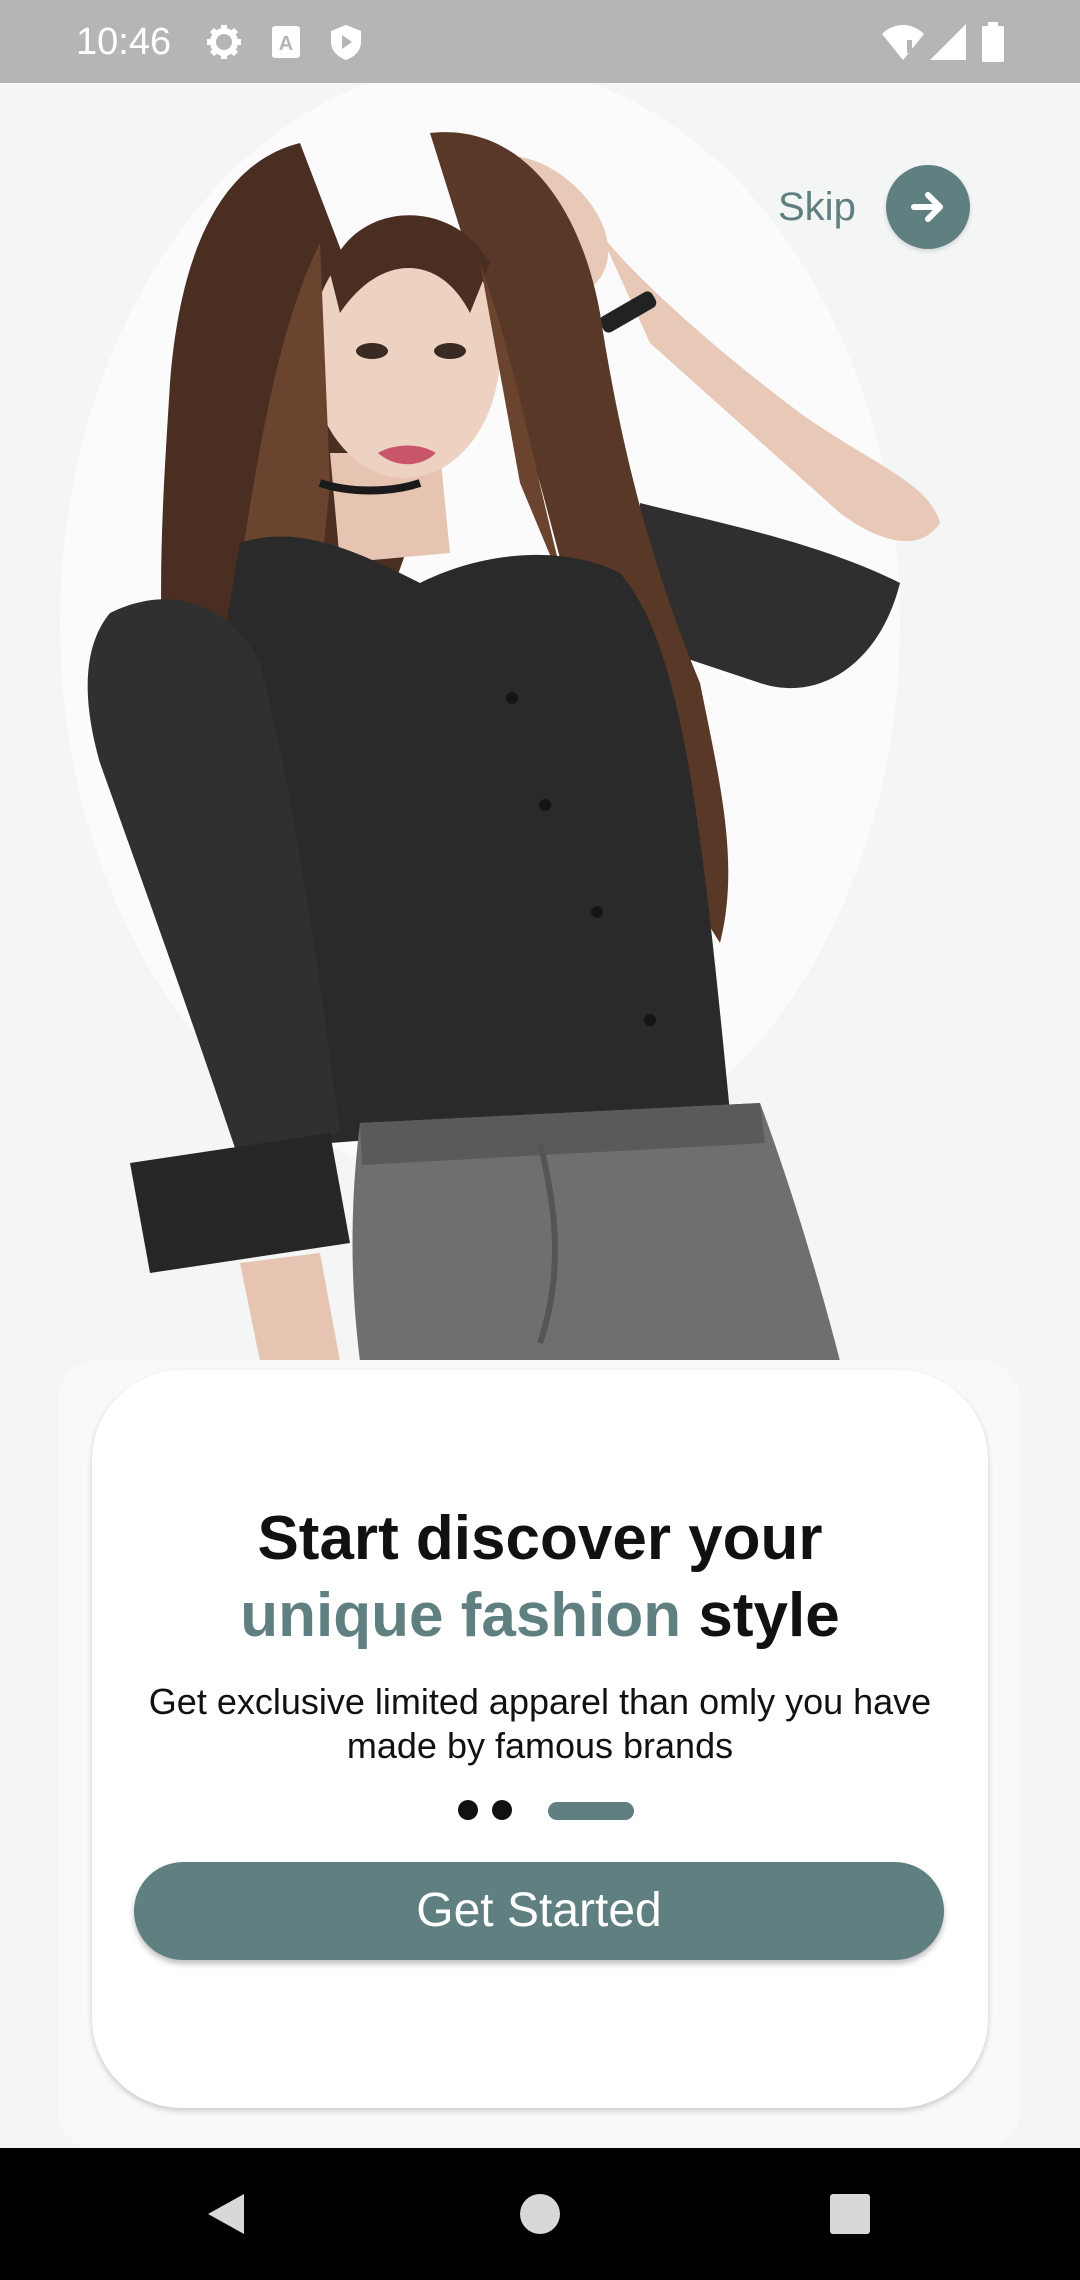  Describe the element at coordinates (903, 42) in the screenshot. I see `wifi-alert-icon` at that location.